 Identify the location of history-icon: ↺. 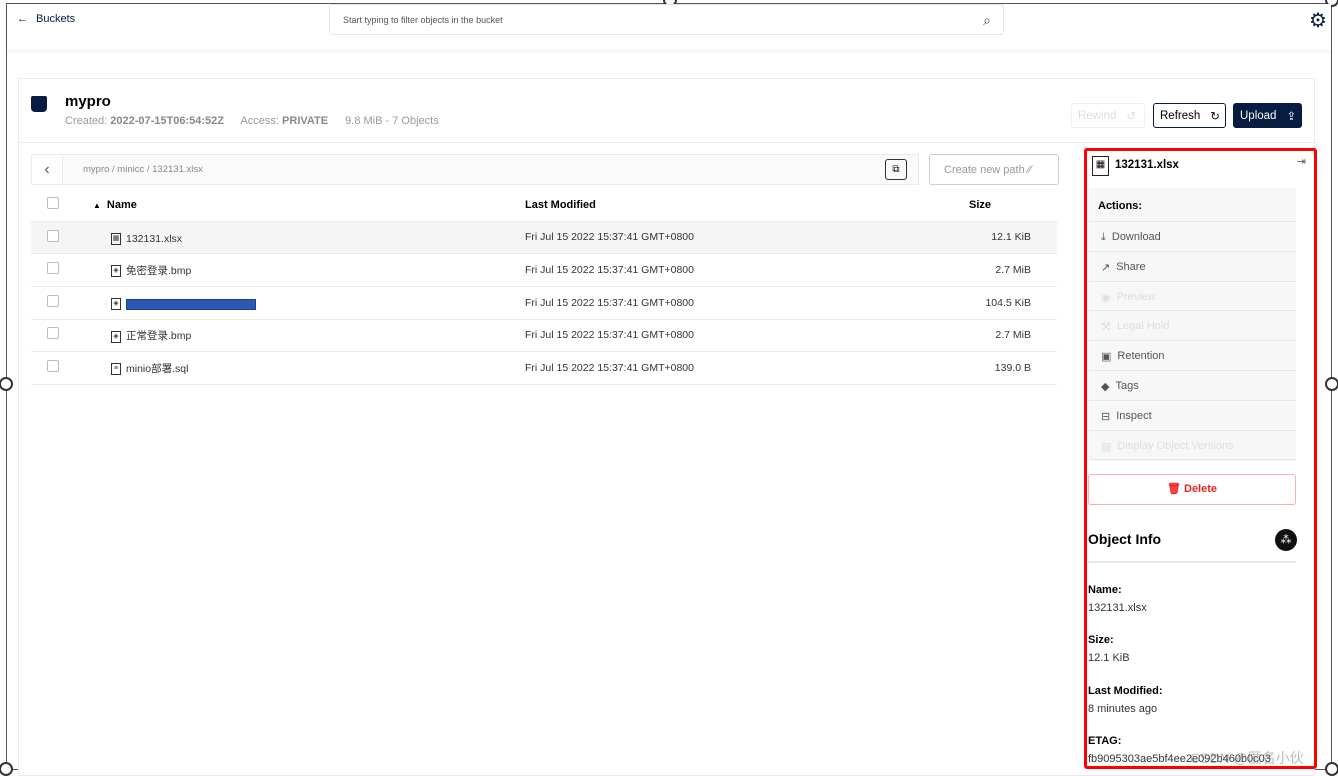
(1131, 116).